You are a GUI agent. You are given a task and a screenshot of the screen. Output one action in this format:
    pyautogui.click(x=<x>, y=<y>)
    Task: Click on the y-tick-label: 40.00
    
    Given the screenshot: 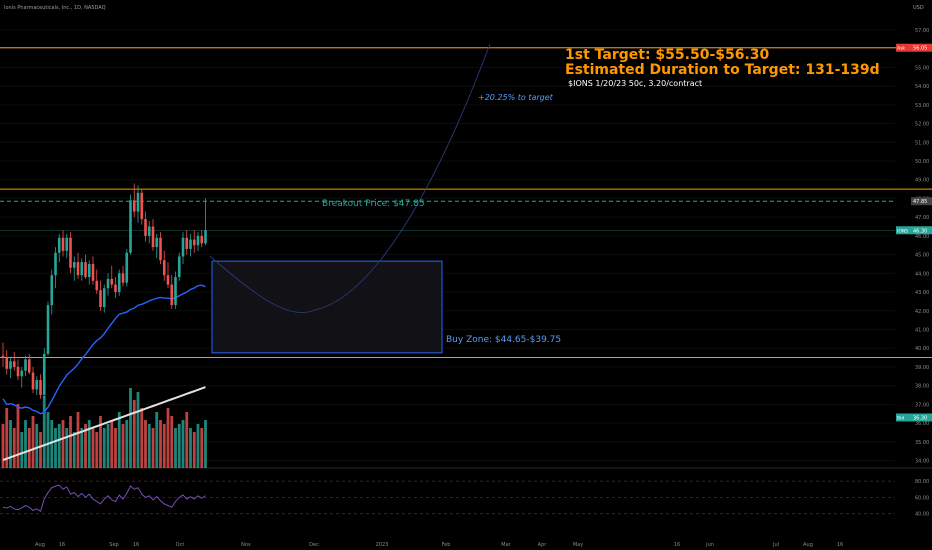 What is the action you would take?
    pyautogui.click(x=922, y=349)
    